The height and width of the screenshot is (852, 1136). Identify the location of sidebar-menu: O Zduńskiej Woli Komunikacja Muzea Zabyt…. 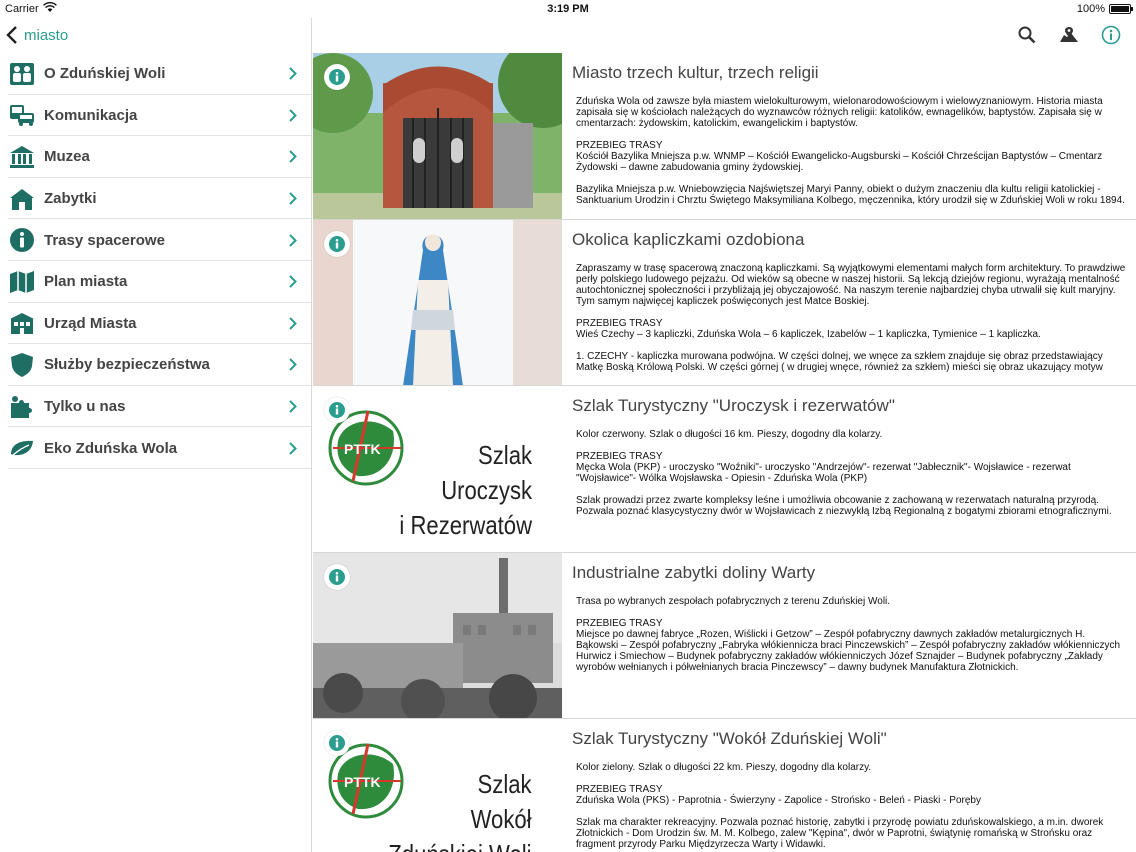
(155, 261).